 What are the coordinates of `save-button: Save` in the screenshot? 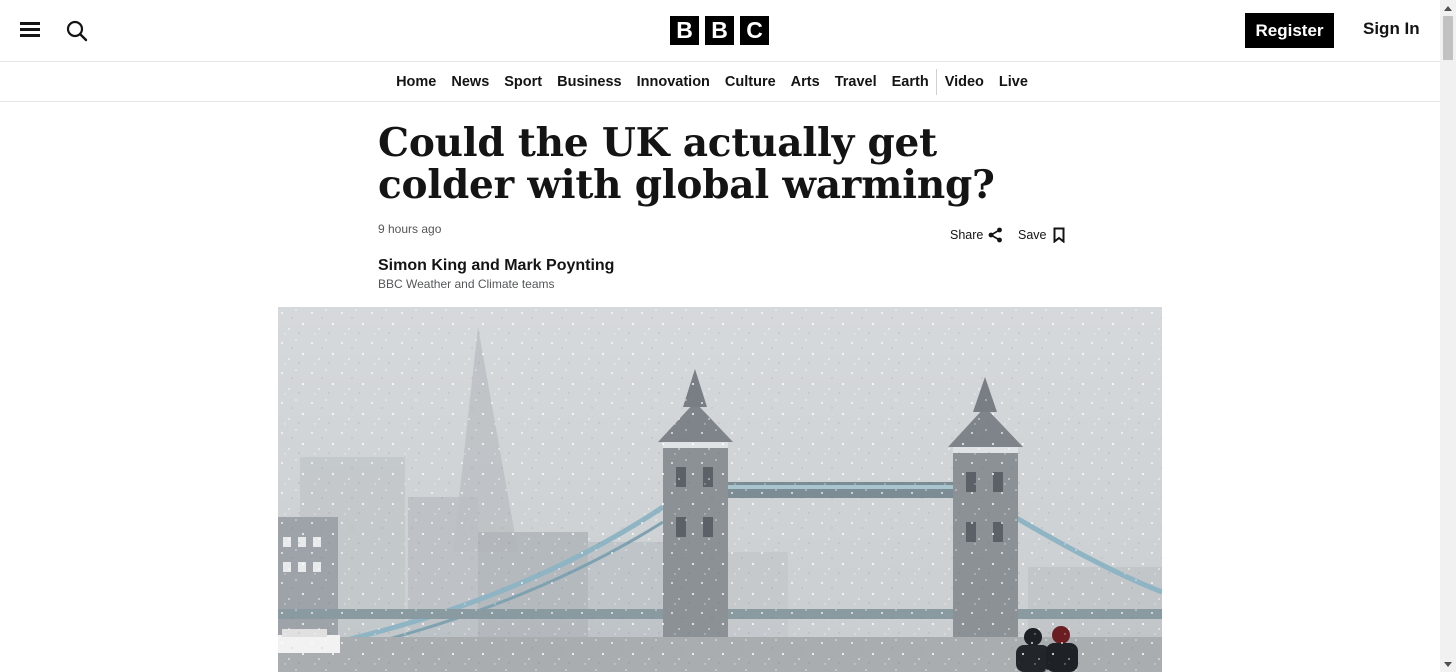 It's located at (1041, 235).